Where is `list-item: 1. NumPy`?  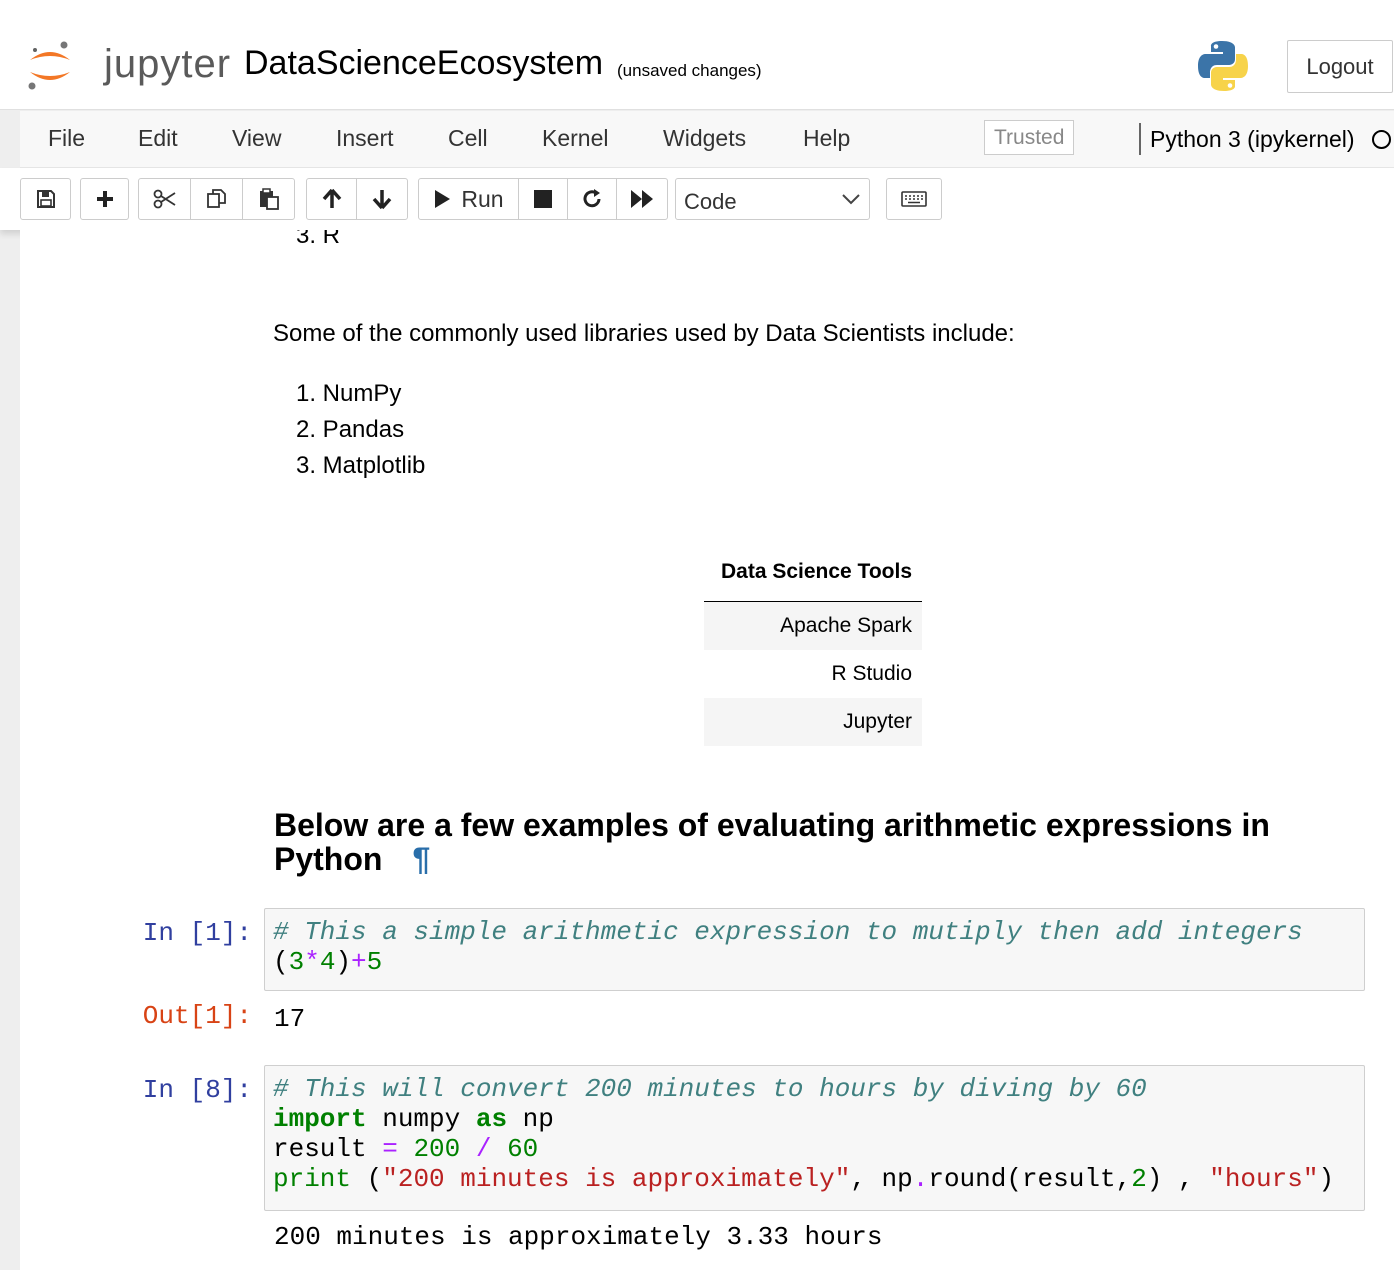
list-item: 1. NumPy is located at coordinates (349, 393).